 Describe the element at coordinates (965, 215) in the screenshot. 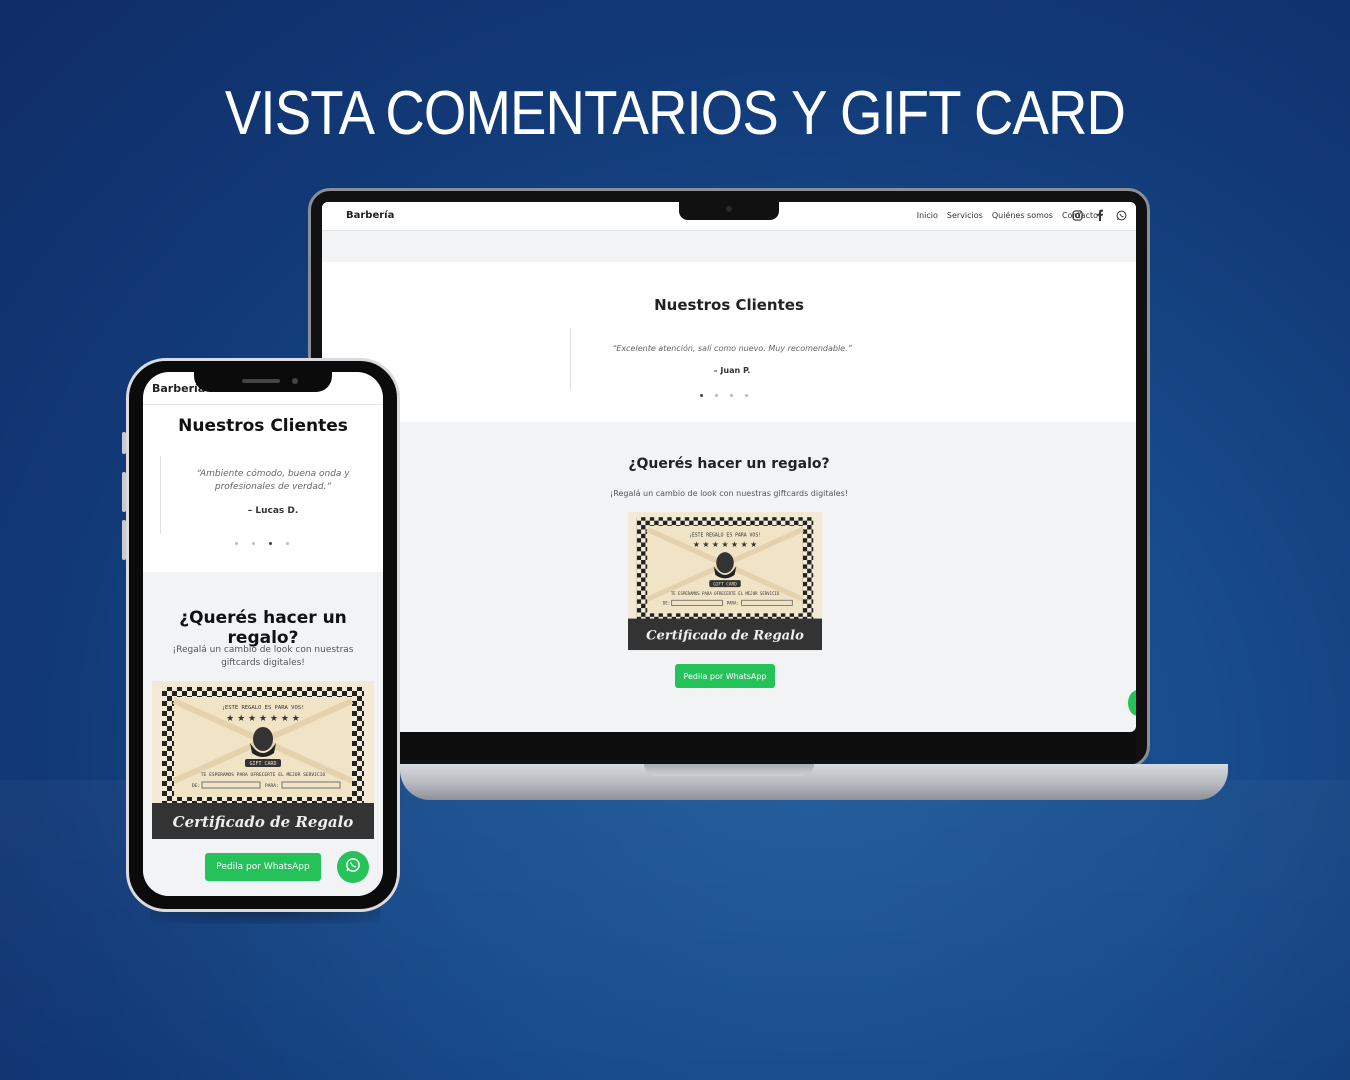

I see `nav-link-servicios: Servicios` at that location.